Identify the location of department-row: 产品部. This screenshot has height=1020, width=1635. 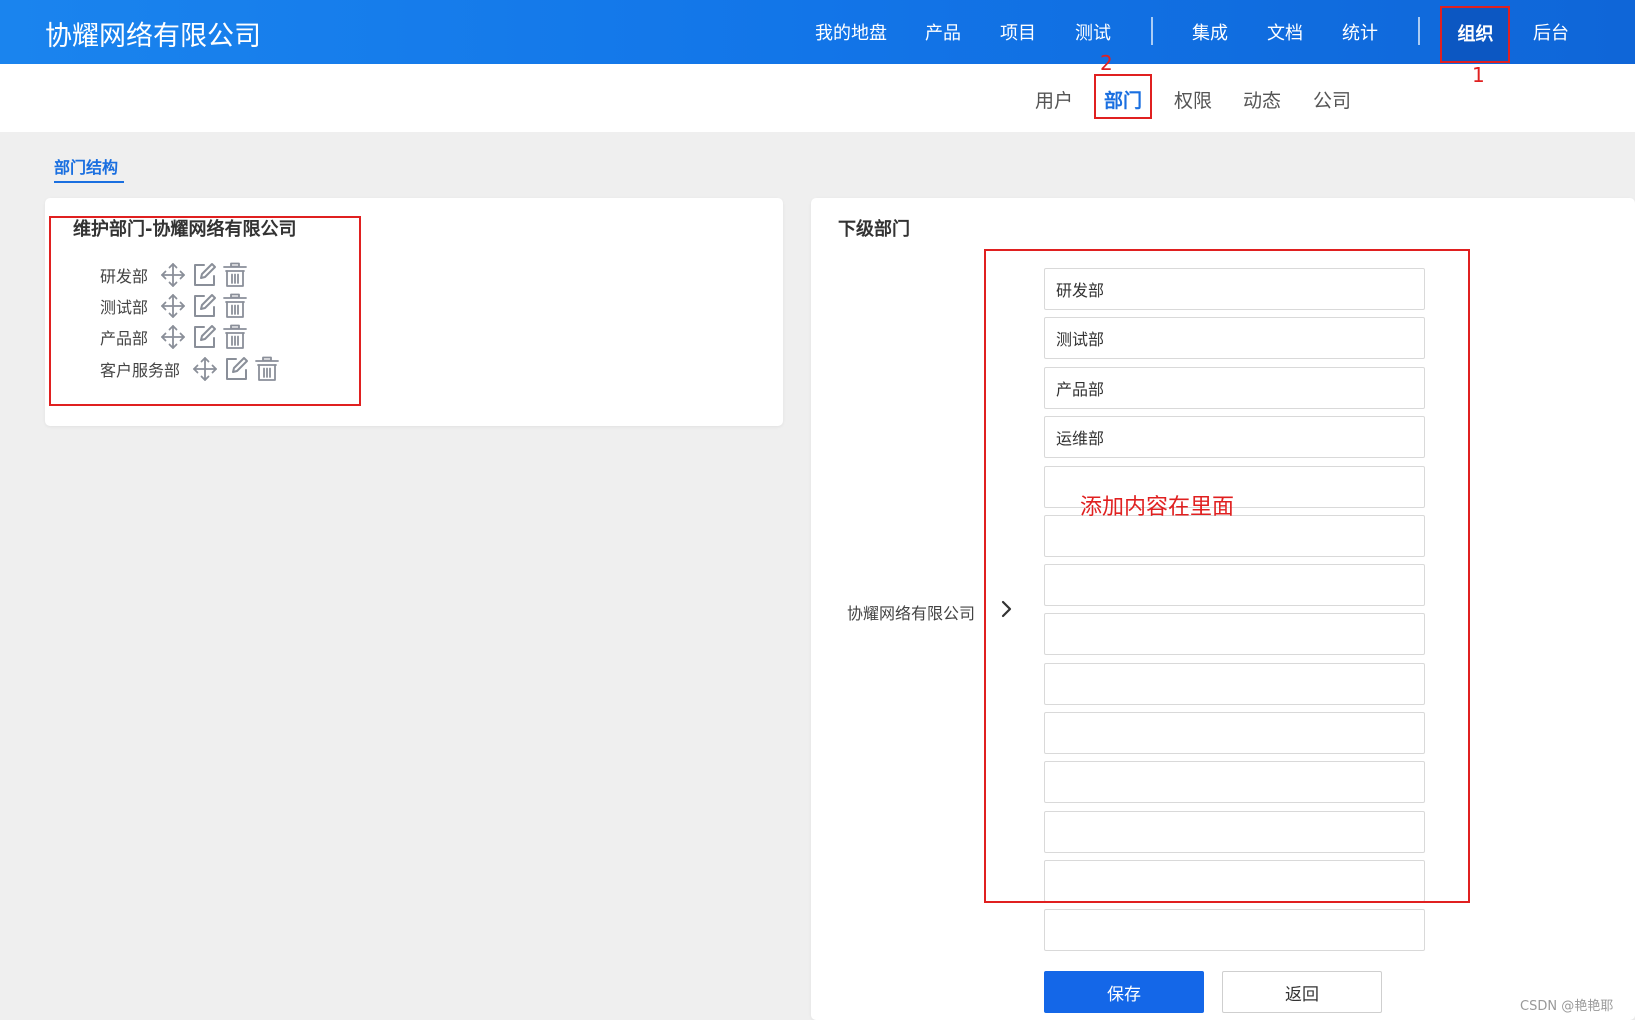
(176, 337).